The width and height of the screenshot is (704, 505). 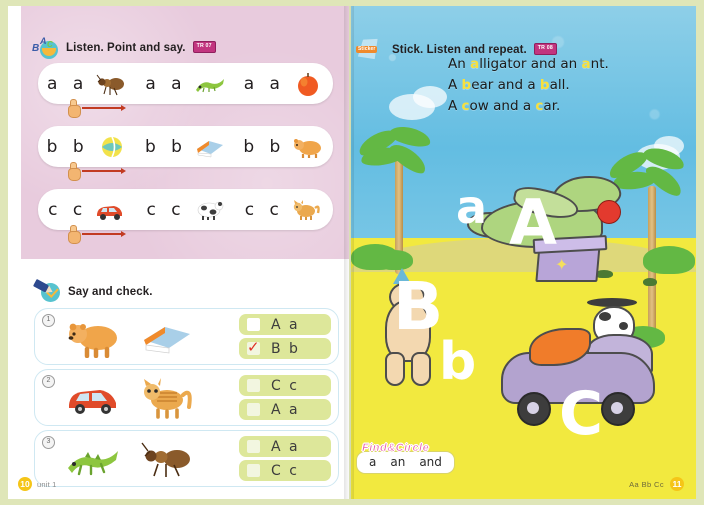 I want to click on letter-strip-row-1: a a a a a a, so click(x=185, y=83).